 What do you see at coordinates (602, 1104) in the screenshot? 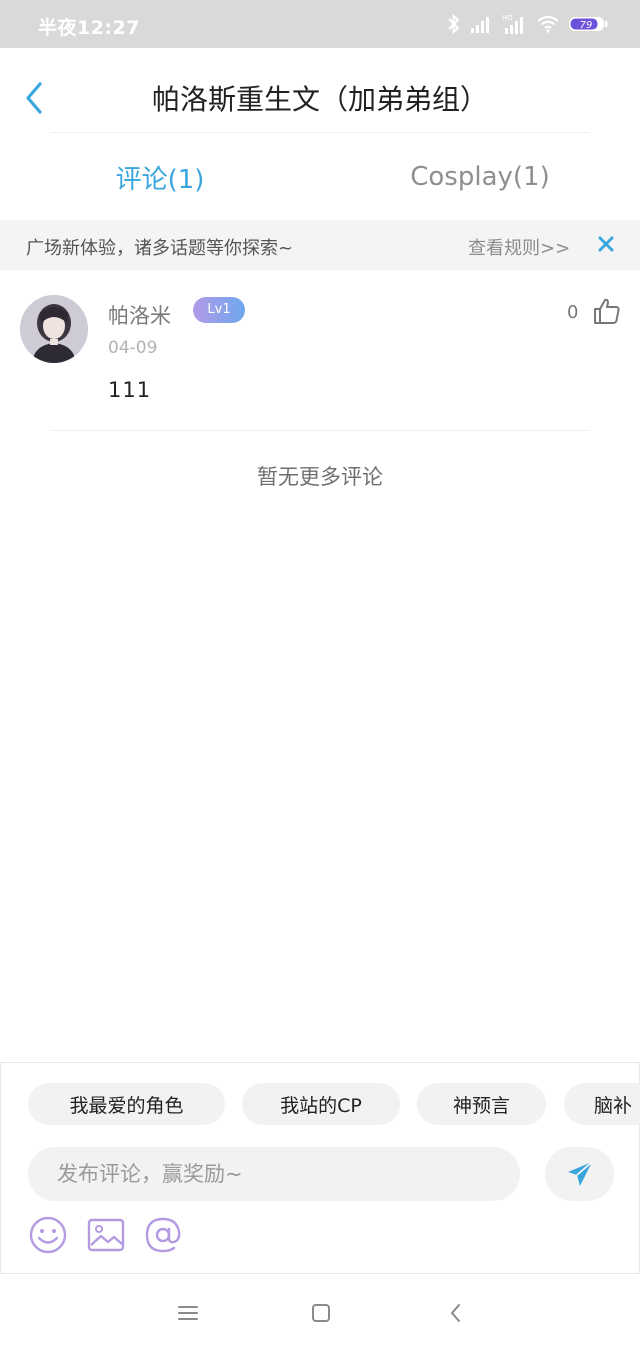
I see `topic-chip-imagination: 脑补` at bounding box center [602, 1104].